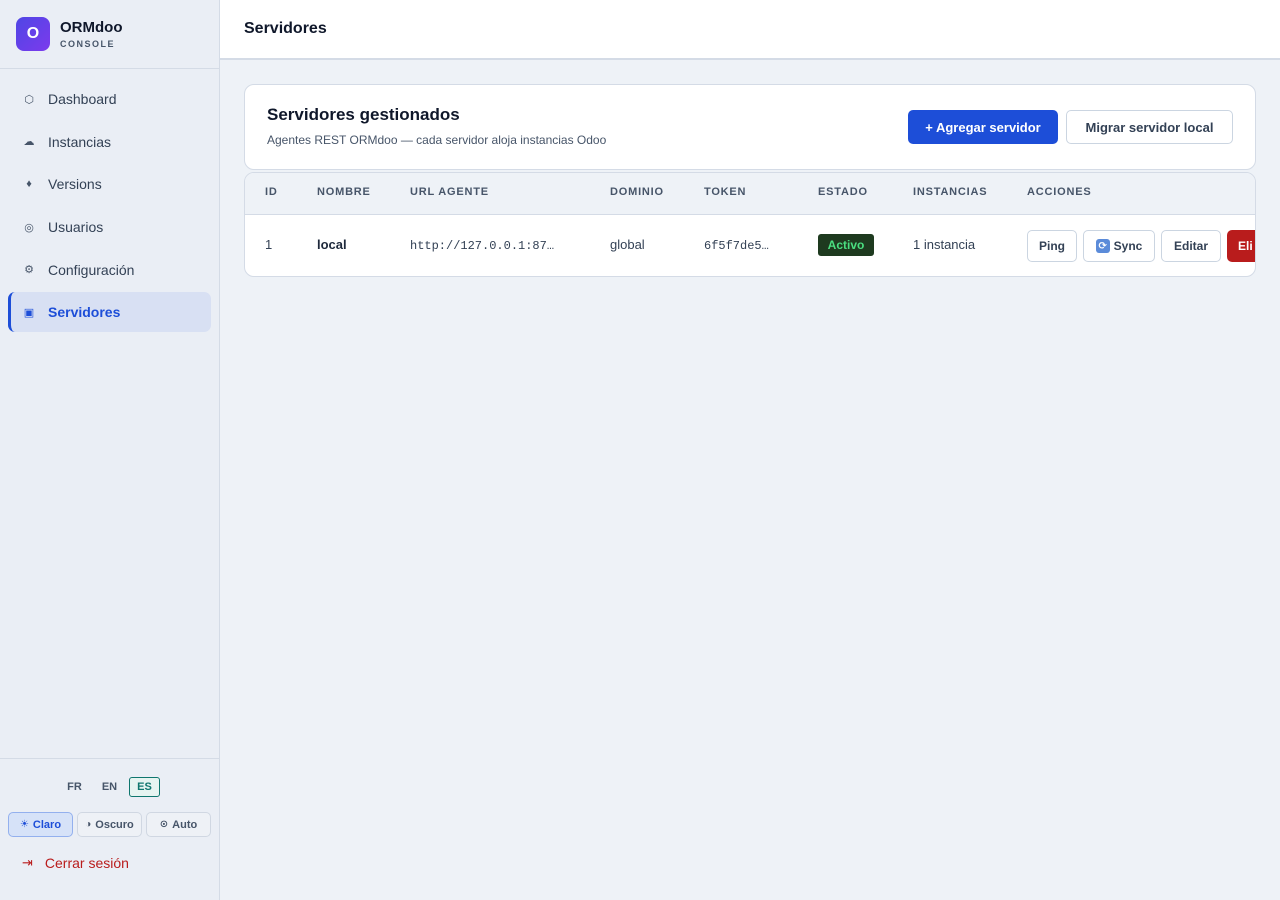 The height and width of the screenshot is (900, 1280). Describe the element at coordinates (114, 824) in the screenshot. I see `theme-label: Oscuro` at that location.